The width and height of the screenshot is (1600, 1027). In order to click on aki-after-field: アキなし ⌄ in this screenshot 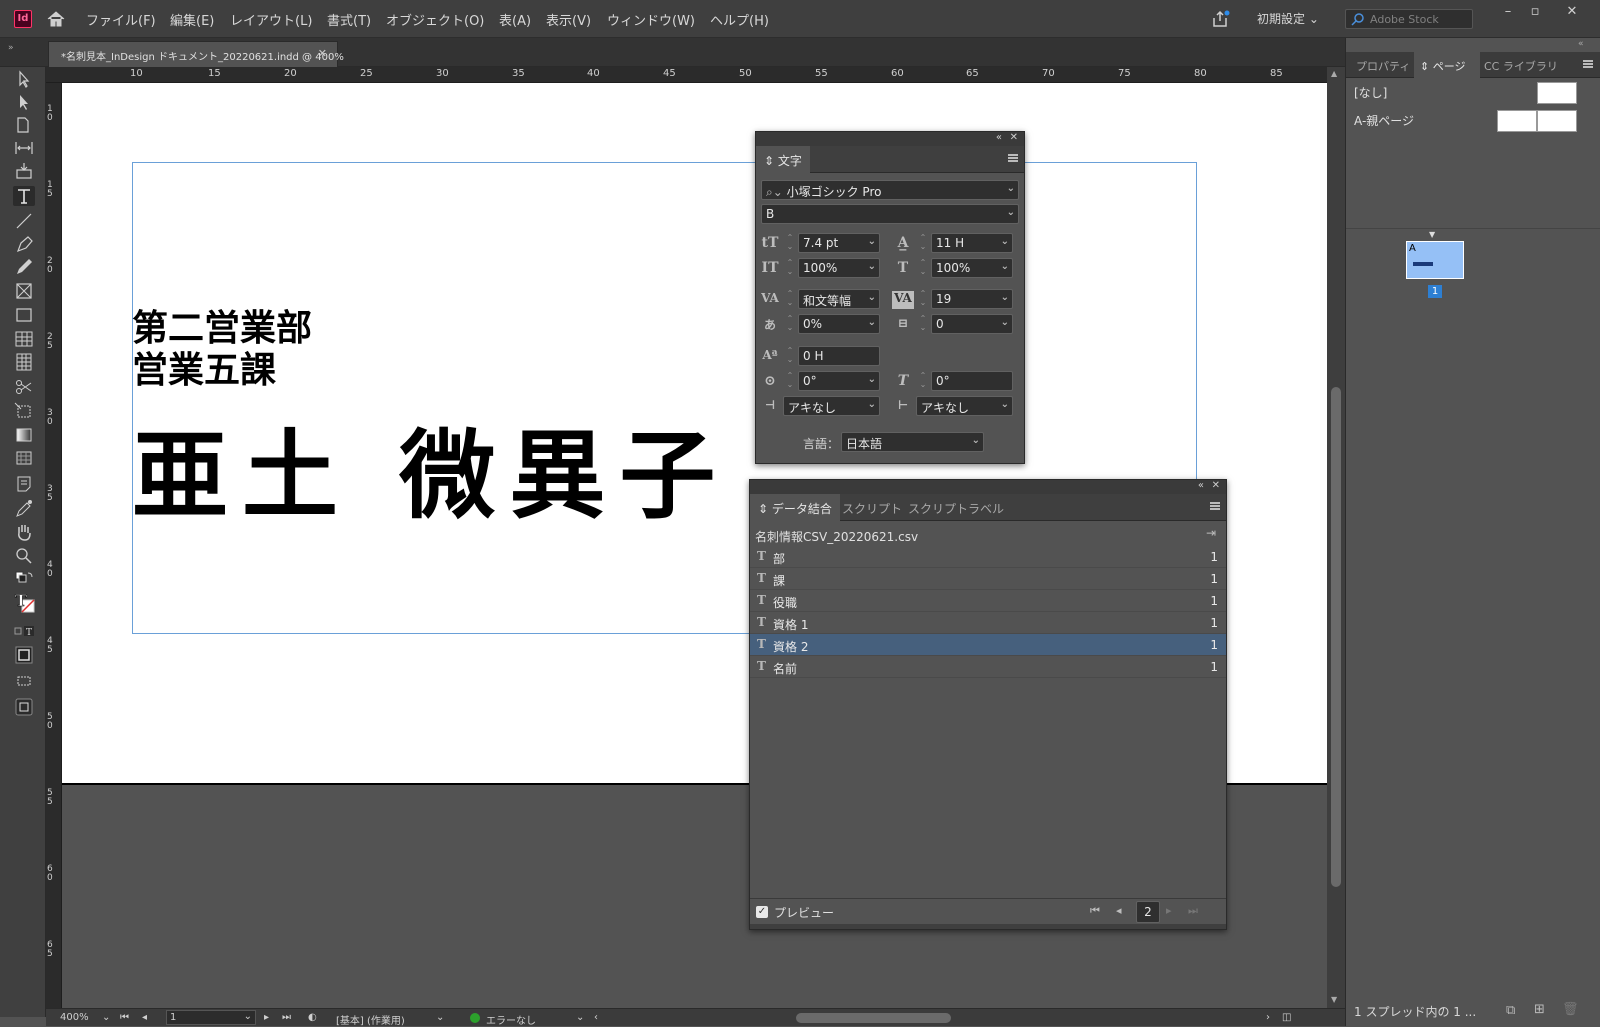, I will do `click(964, 406)`.